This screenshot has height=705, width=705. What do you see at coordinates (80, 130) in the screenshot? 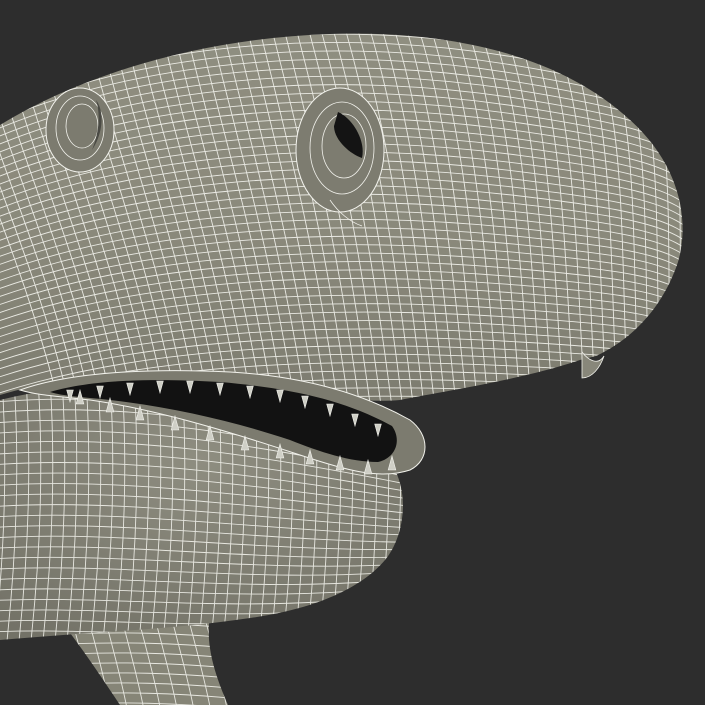
I see `left-nostril` at bounding box center [80, 130].